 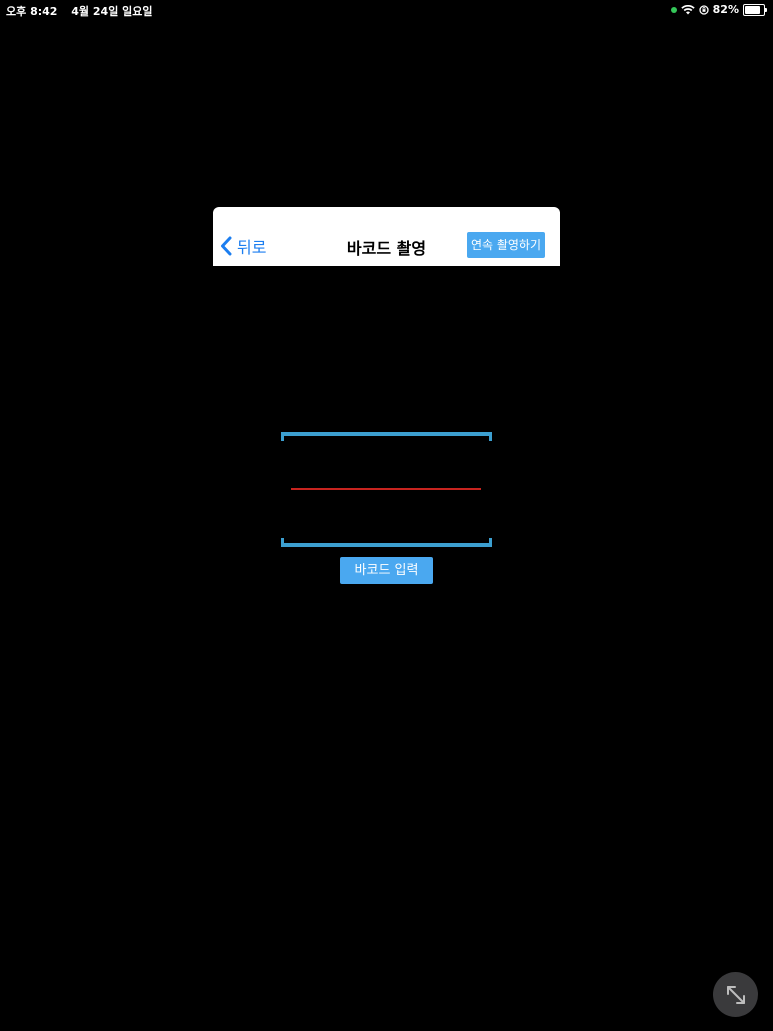 What do you see at coordinates (386, 236) in the screenshot?
I see `navigation-bar: 뒤로 바코드 촬영 연속 촬영하기` at bounding box center [386, 236].